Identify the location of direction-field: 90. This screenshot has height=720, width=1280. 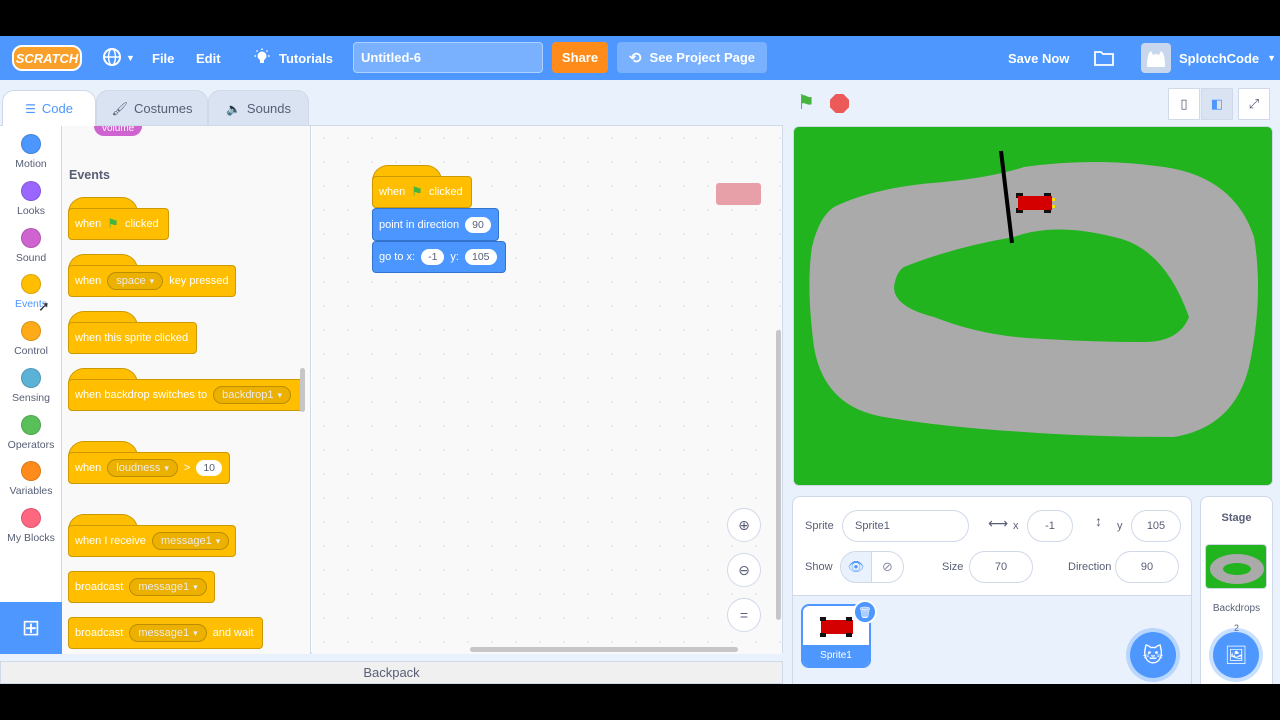
(1147, 567).